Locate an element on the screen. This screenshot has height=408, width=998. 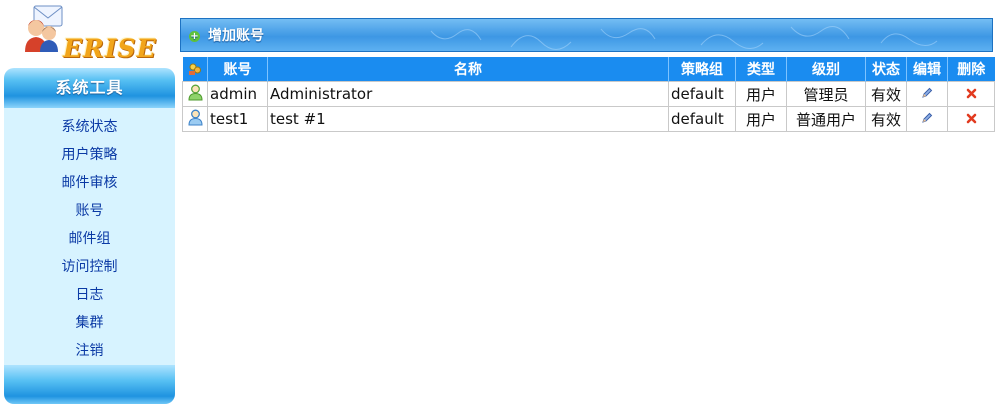
sidebar-footer is located at coordinates (89, 384).